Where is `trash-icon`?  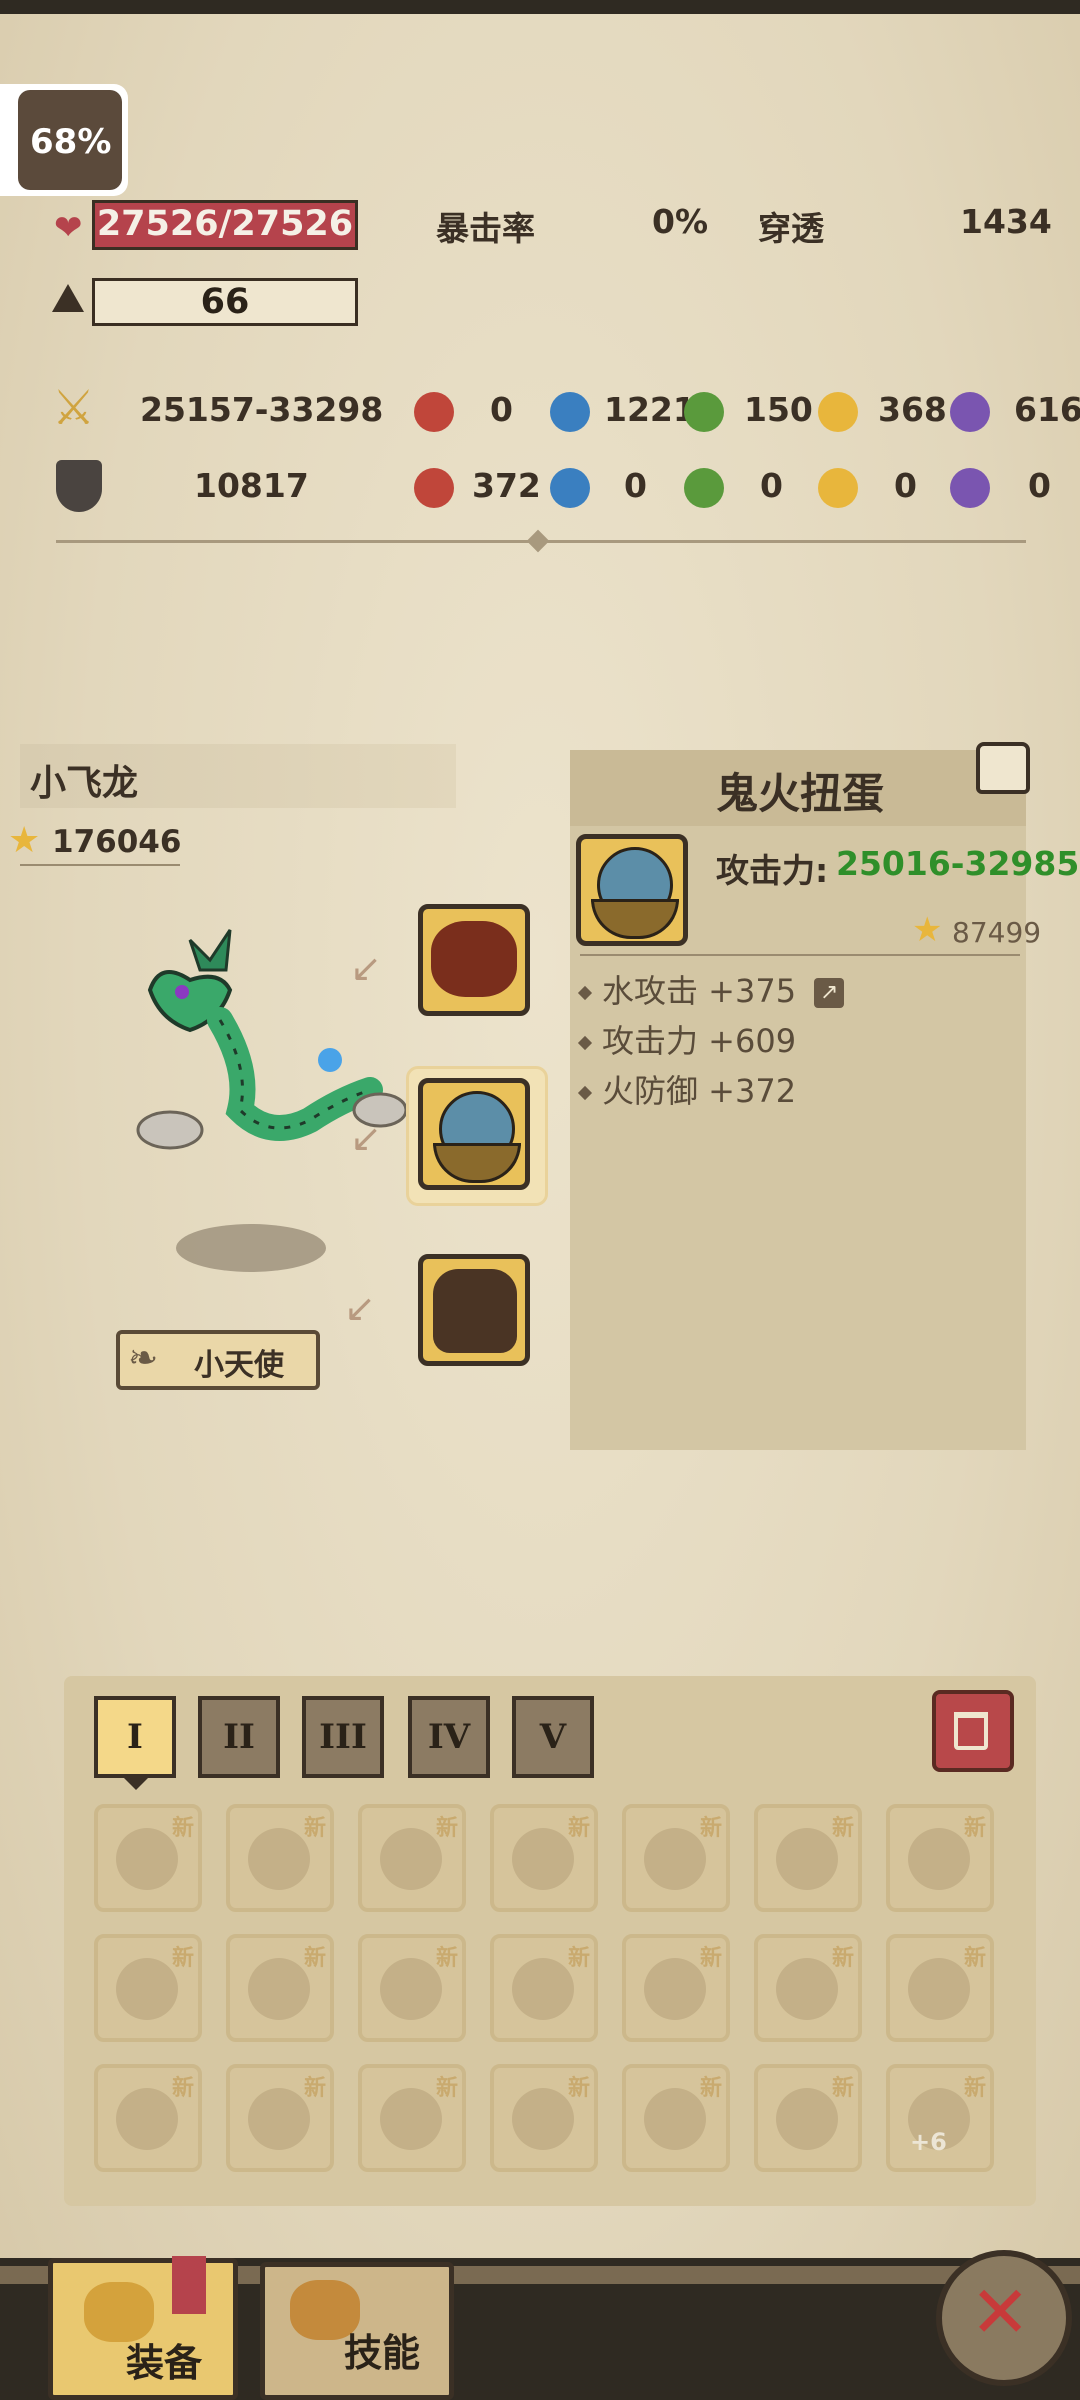 trash-icon is located at coordinates (971, 1731).